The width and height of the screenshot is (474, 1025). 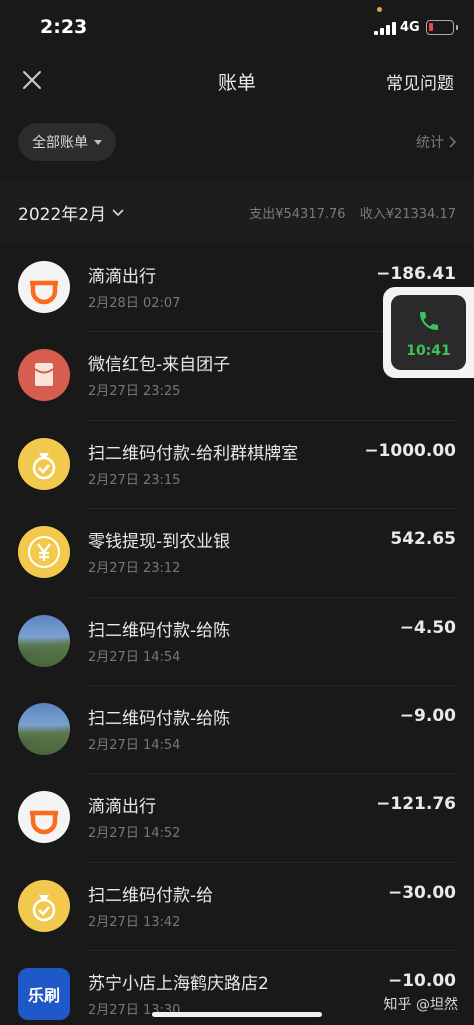 I want to click on transaction-title: 微信红包-来自团子, so click(x=159, y=365).